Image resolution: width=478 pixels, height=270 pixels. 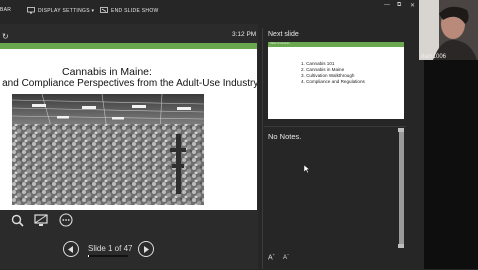 I want to click on minimize-icon: —, so click(x=387, y=5).